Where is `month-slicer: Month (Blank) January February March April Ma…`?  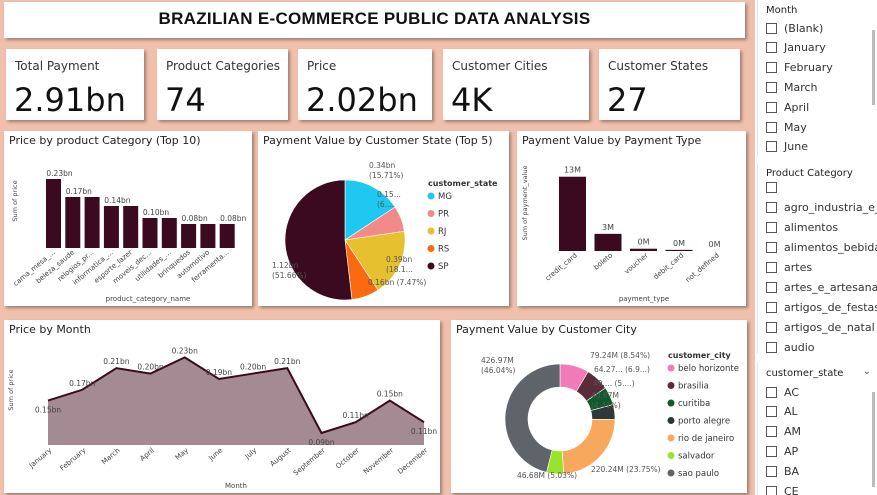 month-slicer: Month (Blank) January February March April Ma… is located at coordinates (817, 78).